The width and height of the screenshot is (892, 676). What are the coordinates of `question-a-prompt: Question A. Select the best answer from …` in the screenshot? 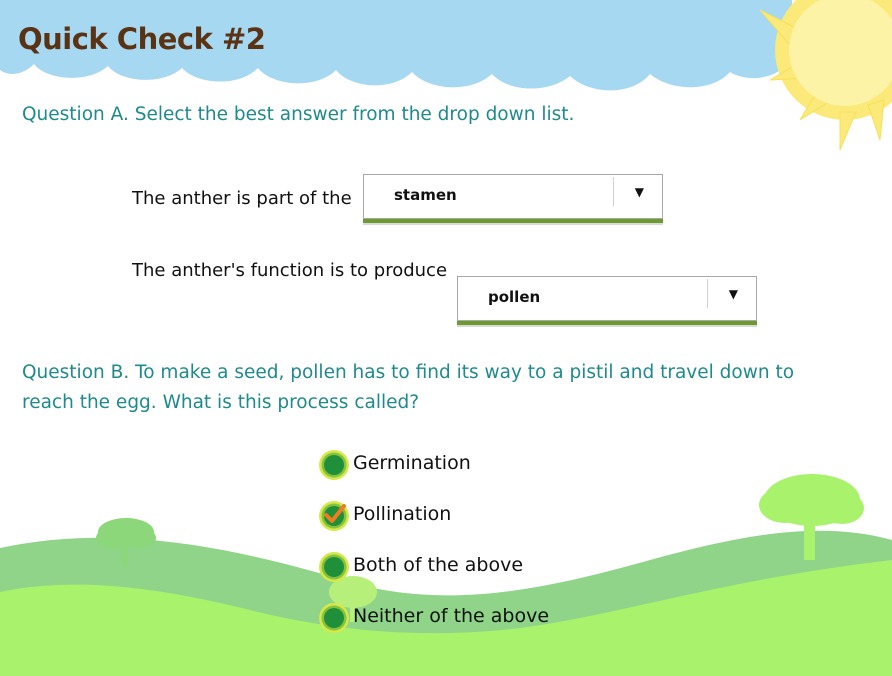 It's located at (298, 114).